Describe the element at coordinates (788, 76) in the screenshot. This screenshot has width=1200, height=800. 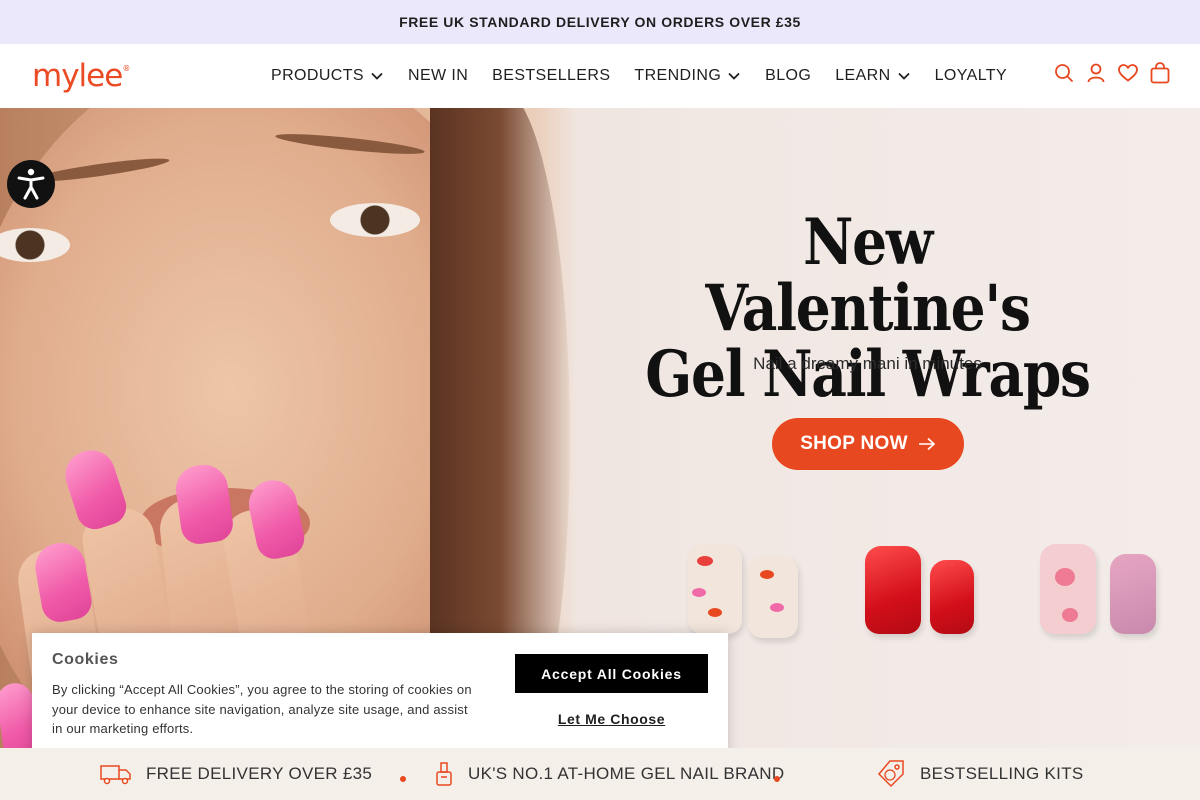
I see `nav-blog: BLOG` at that location.